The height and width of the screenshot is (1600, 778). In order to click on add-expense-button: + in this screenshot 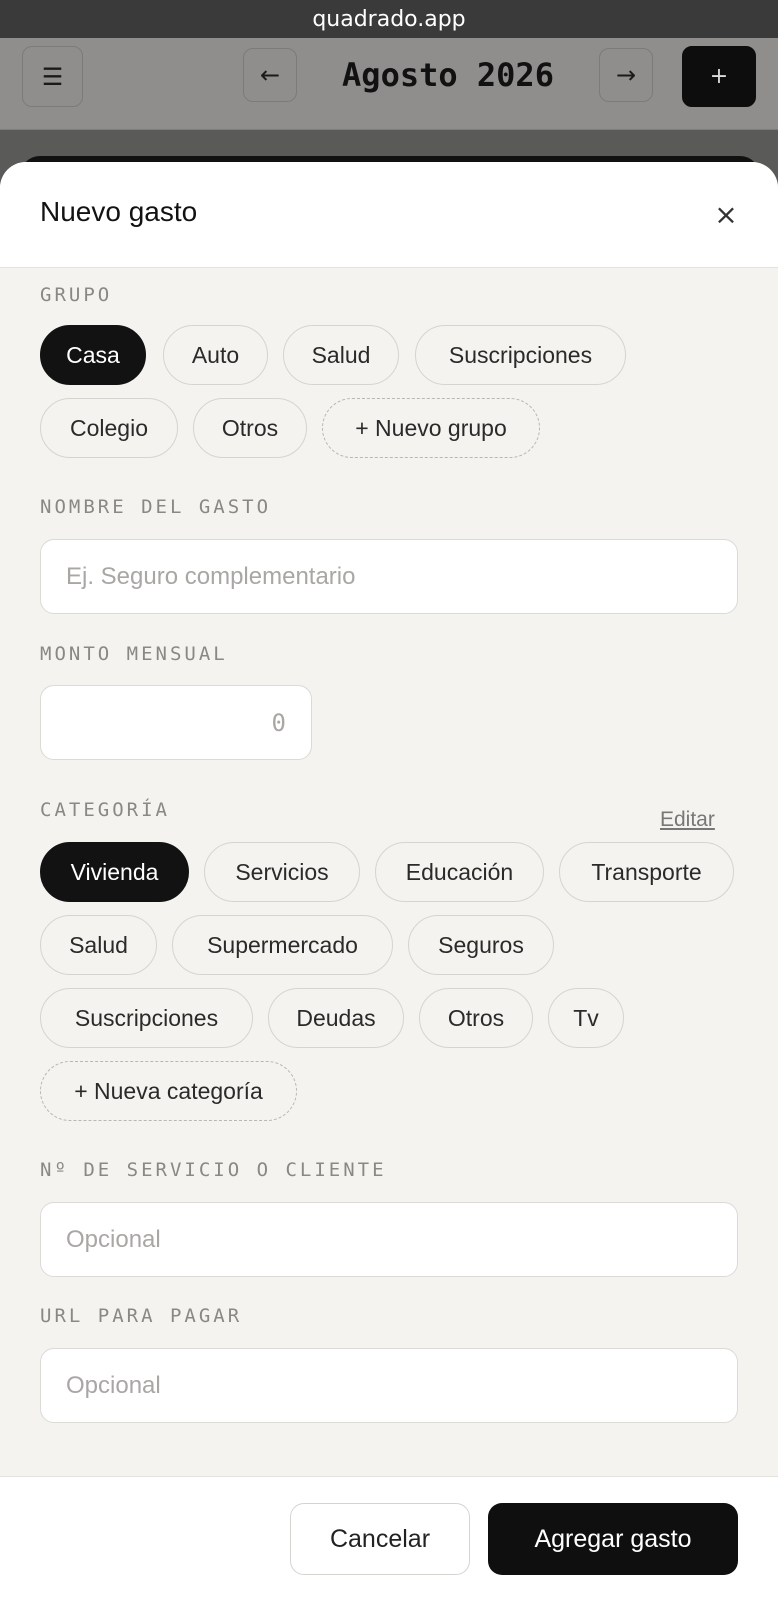, I will do `click(719, 76)`.